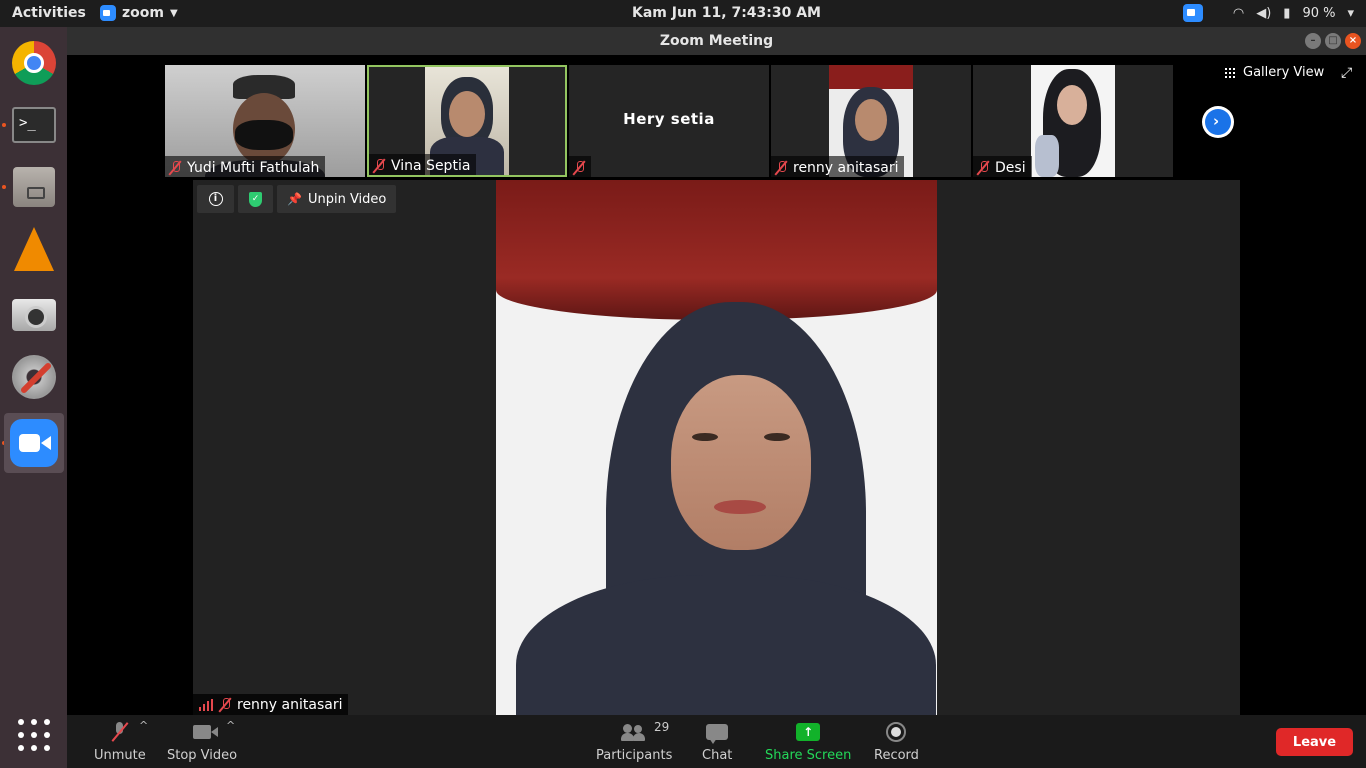 The width and height of the screenshot is (1366, 768). I want to click on encryption-button: ✓, so click(255, 199).